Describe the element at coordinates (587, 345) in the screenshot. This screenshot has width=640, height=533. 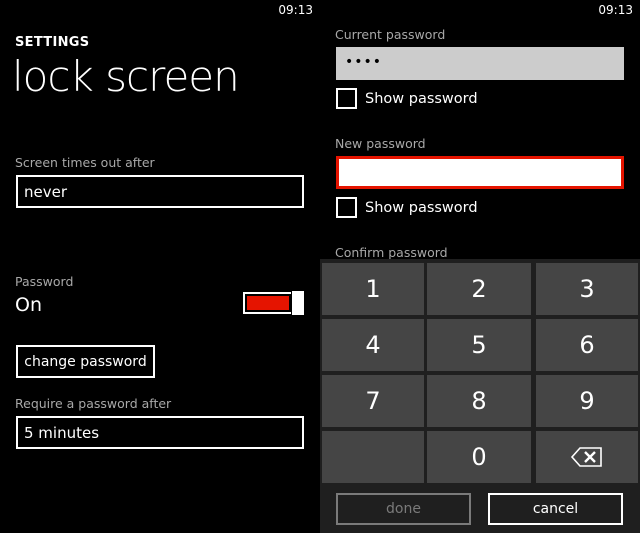
I see `key-6: 6` at that location.